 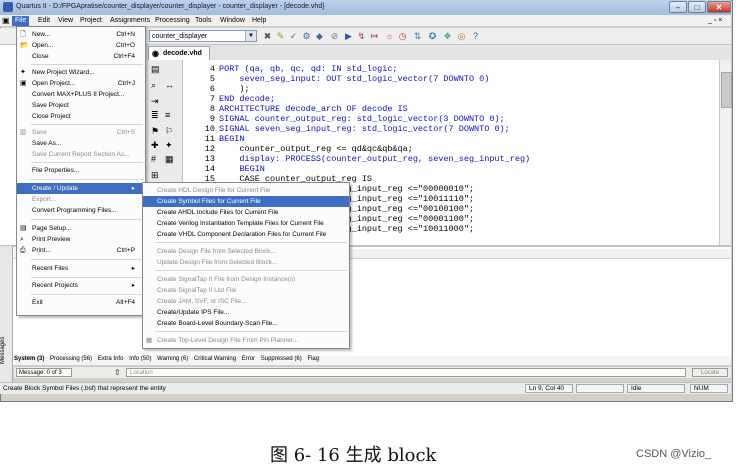 What do you see at coordinates (24, 45) in the screenshot?
I see `open-folder-icon: 📂` at bounding box center [24, 45].